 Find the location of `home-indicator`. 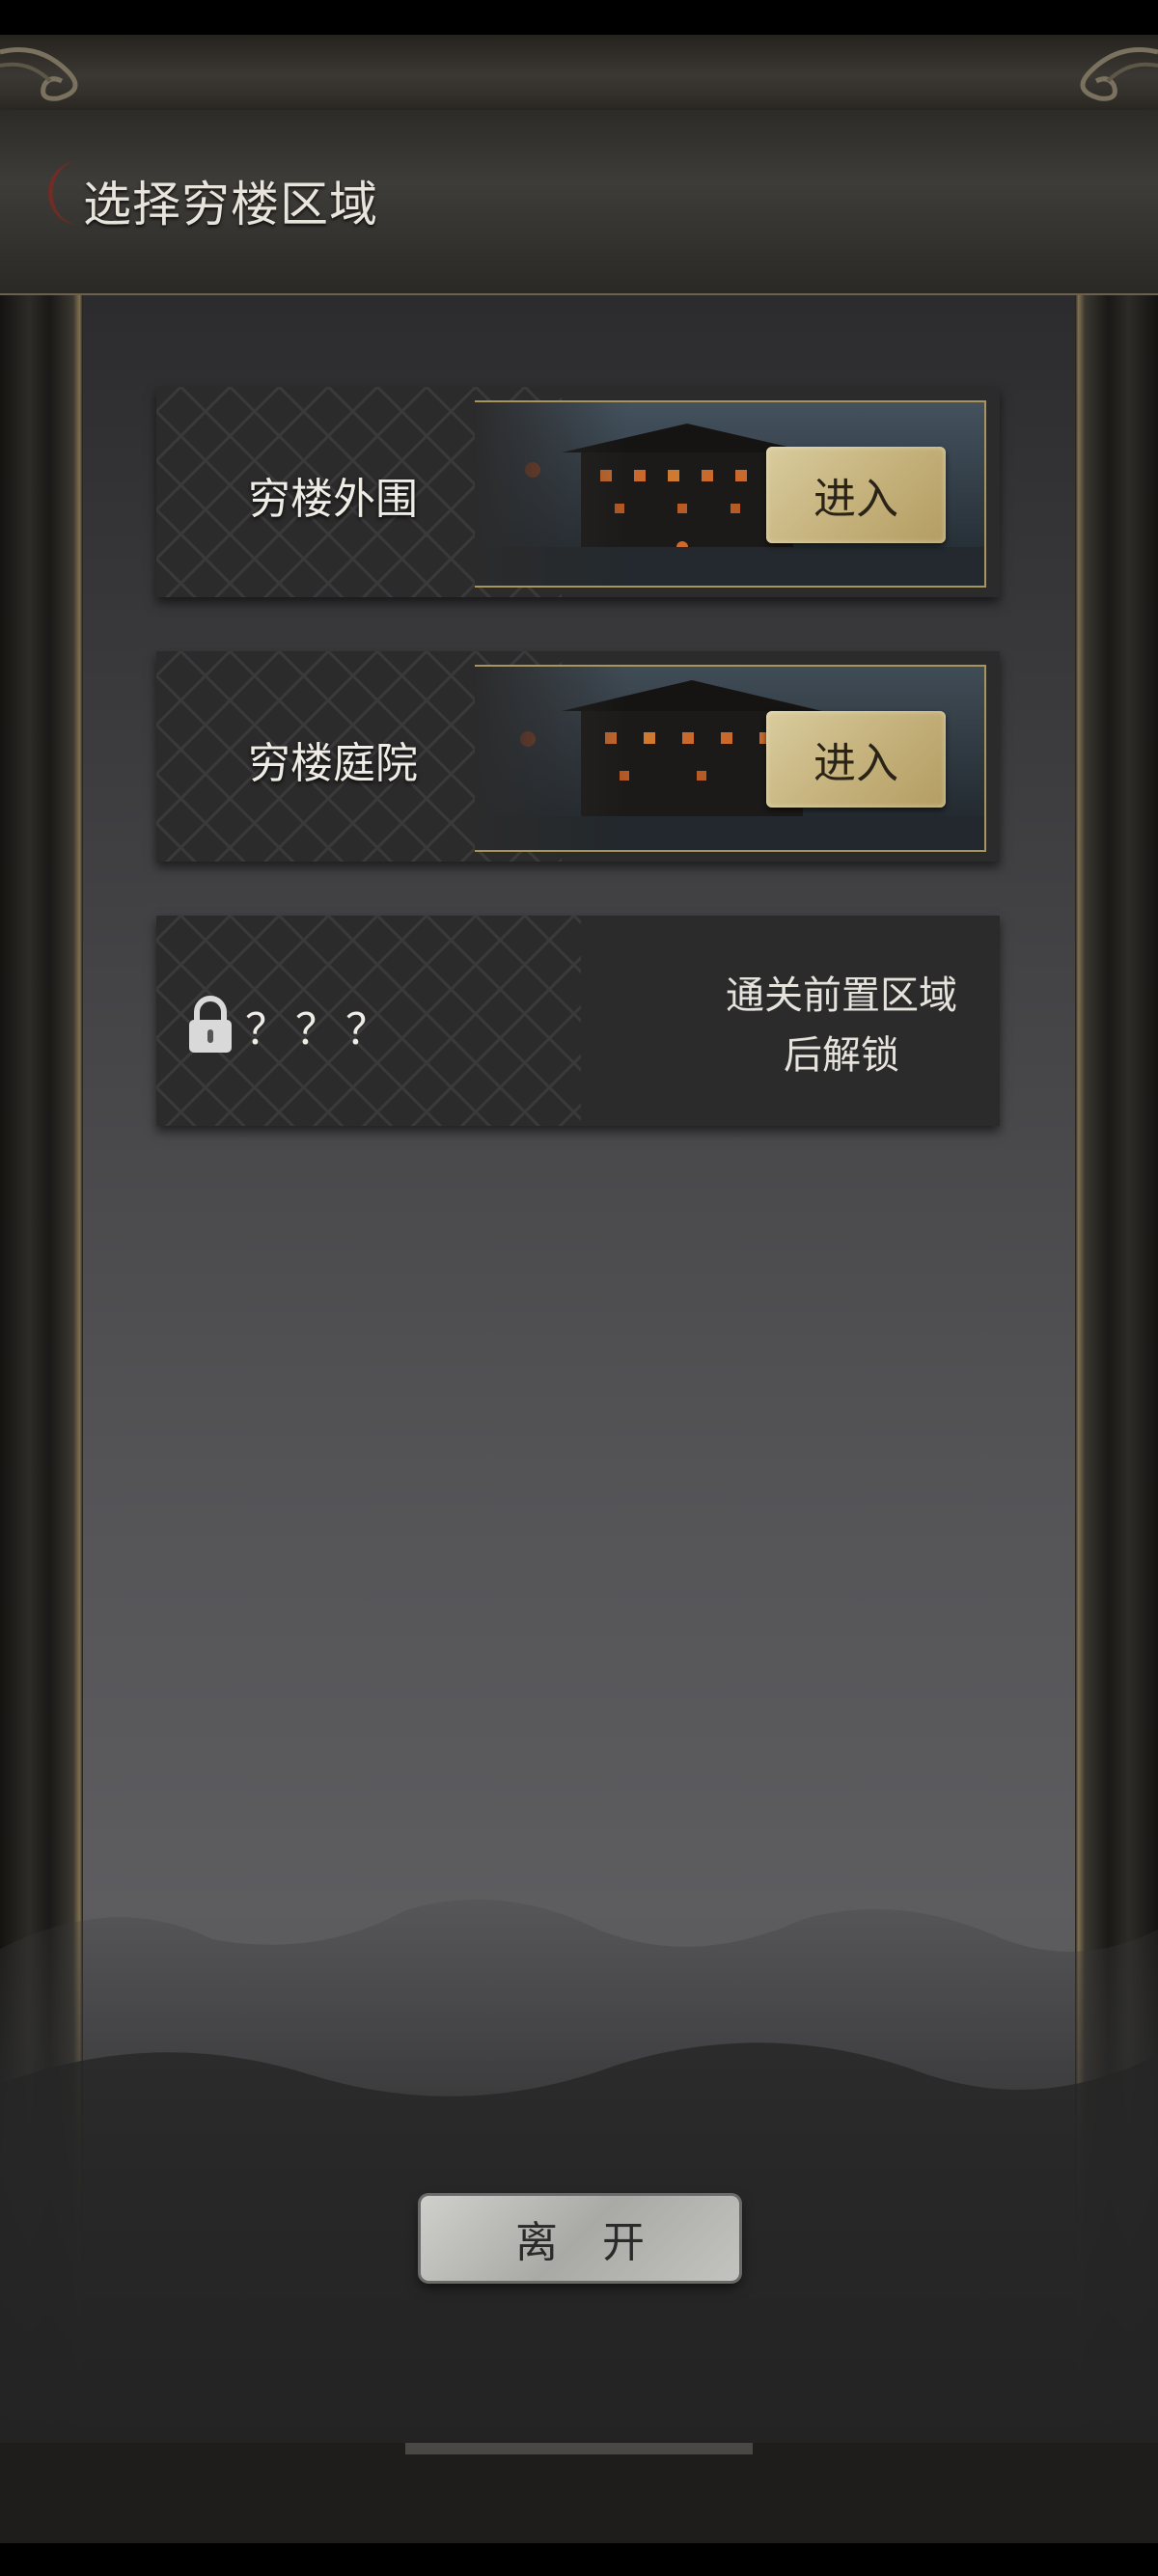

home-indicator is located at coordinates (579, 2448).